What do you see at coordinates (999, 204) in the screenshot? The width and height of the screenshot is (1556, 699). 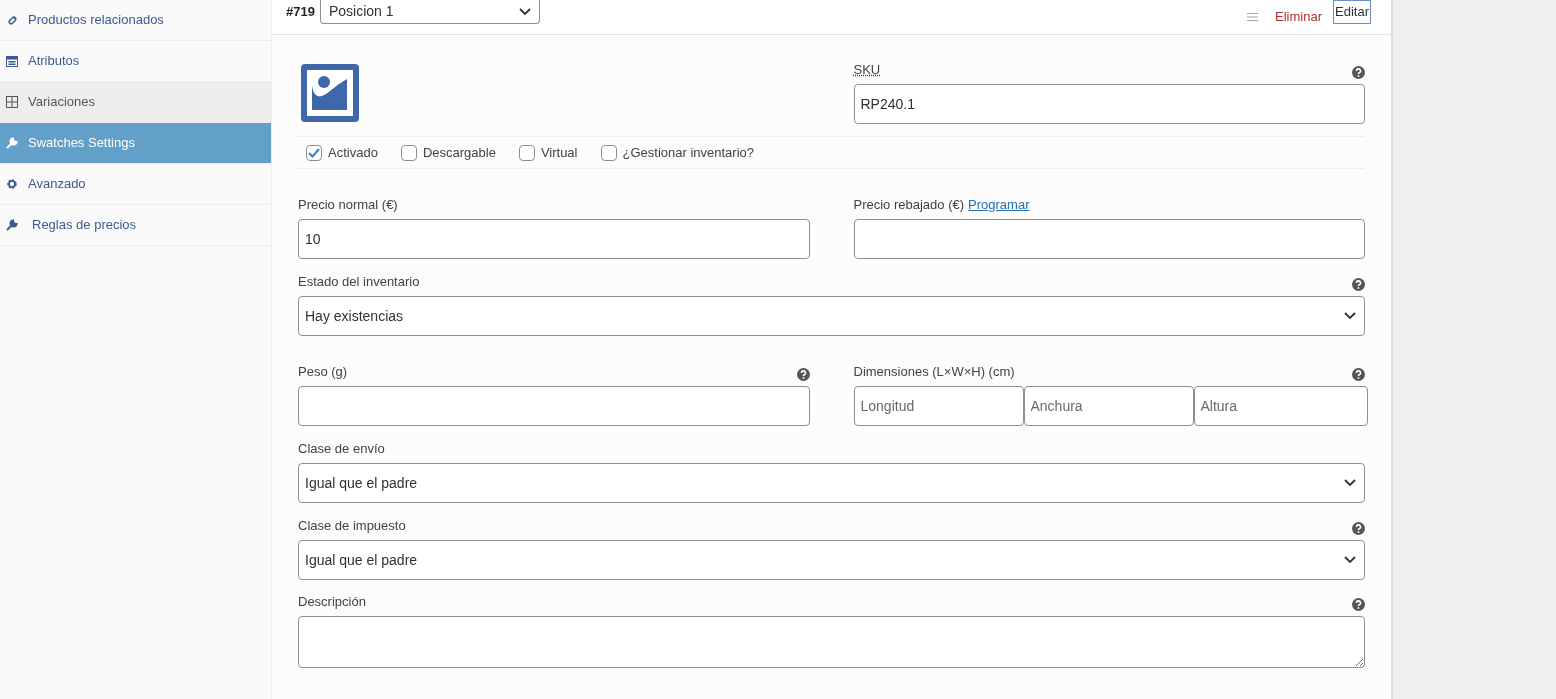 I see `schedule-link: Programar` at bounding box center [999, 204].